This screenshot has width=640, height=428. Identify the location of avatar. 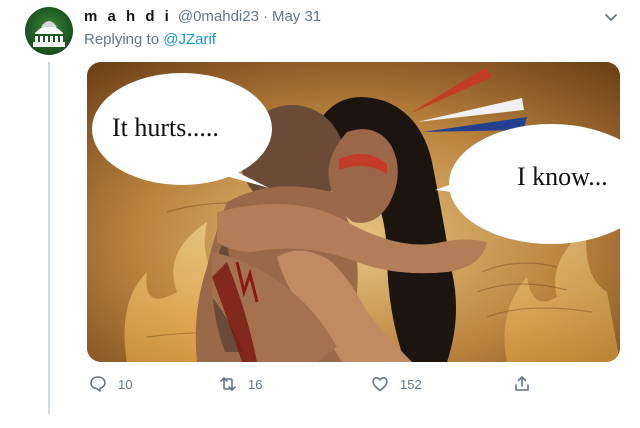
(49, 31).